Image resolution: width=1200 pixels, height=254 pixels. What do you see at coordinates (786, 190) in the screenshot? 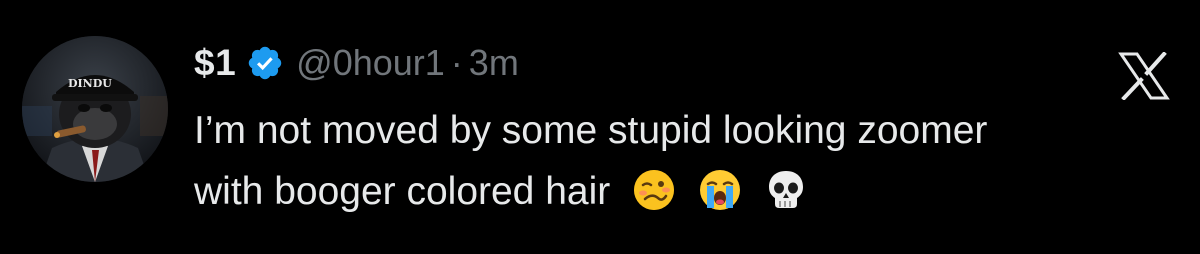
I see `skull-icon` at bounding box center [786, 190].